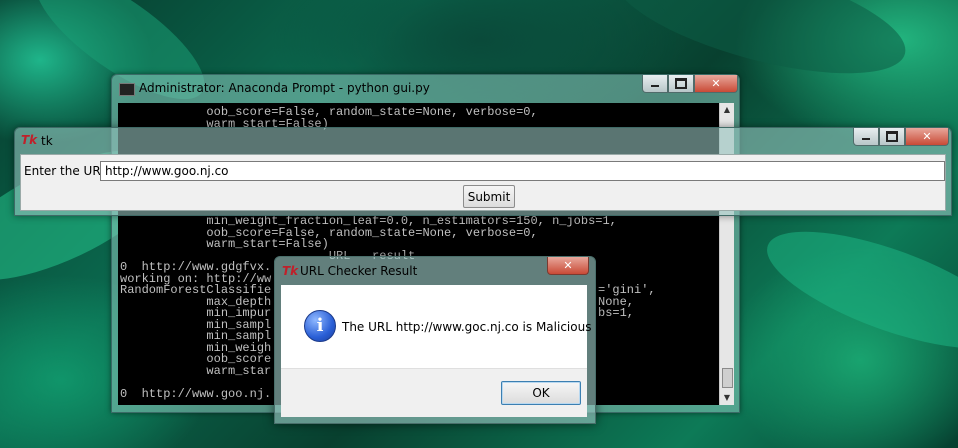 The width and height of the screenshot is (958, 448). Describe the element at coordinates (435, 270) in the screenshot. I see `dialog-titlebar: Tk URL Checker Result ✕` at that location.